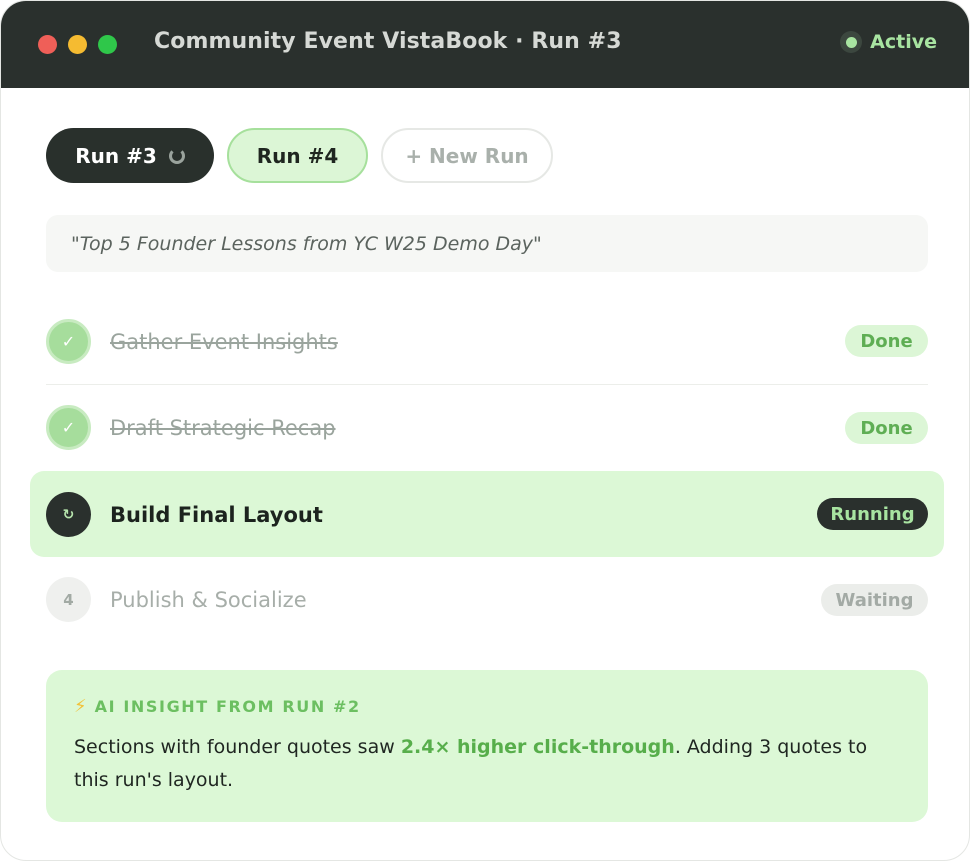  I want to click on tab-run-3-label: Run #3, so click(116, 155).